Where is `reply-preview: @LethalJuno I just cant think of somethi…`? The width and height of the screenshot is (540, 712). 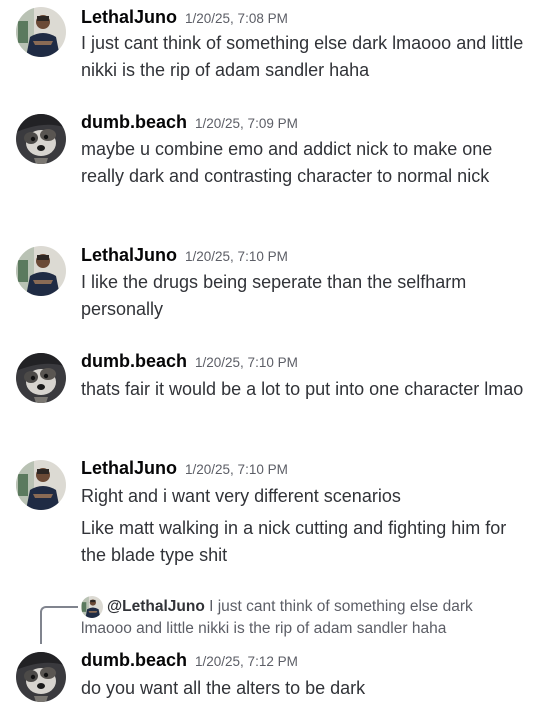 reply-preview: @LethalJuno I just cant think of somethi… is located at coordinates (301, 618).